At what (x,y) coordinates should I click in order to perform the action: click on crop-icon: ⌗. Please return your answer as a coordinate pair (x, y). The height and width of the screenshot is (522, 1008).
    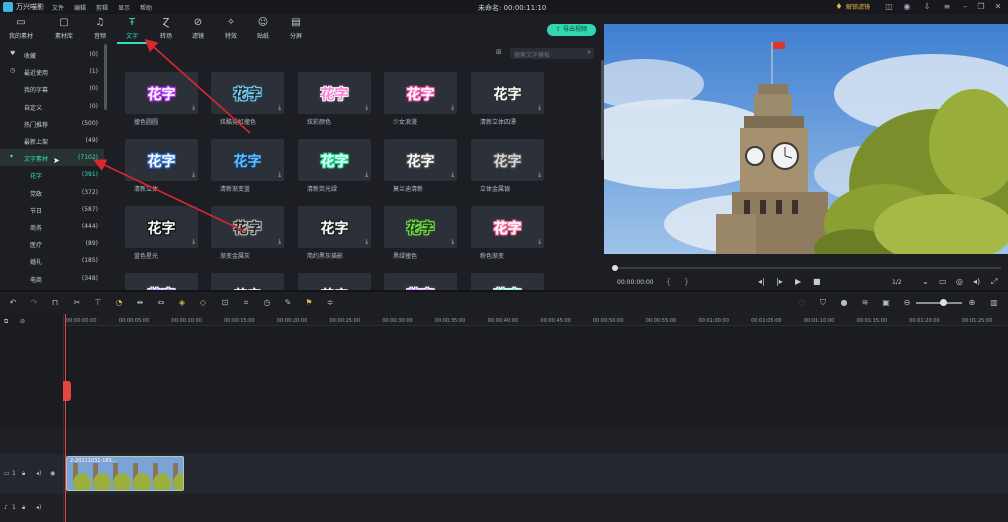
    Looking at the image, I should click on (246, 303).